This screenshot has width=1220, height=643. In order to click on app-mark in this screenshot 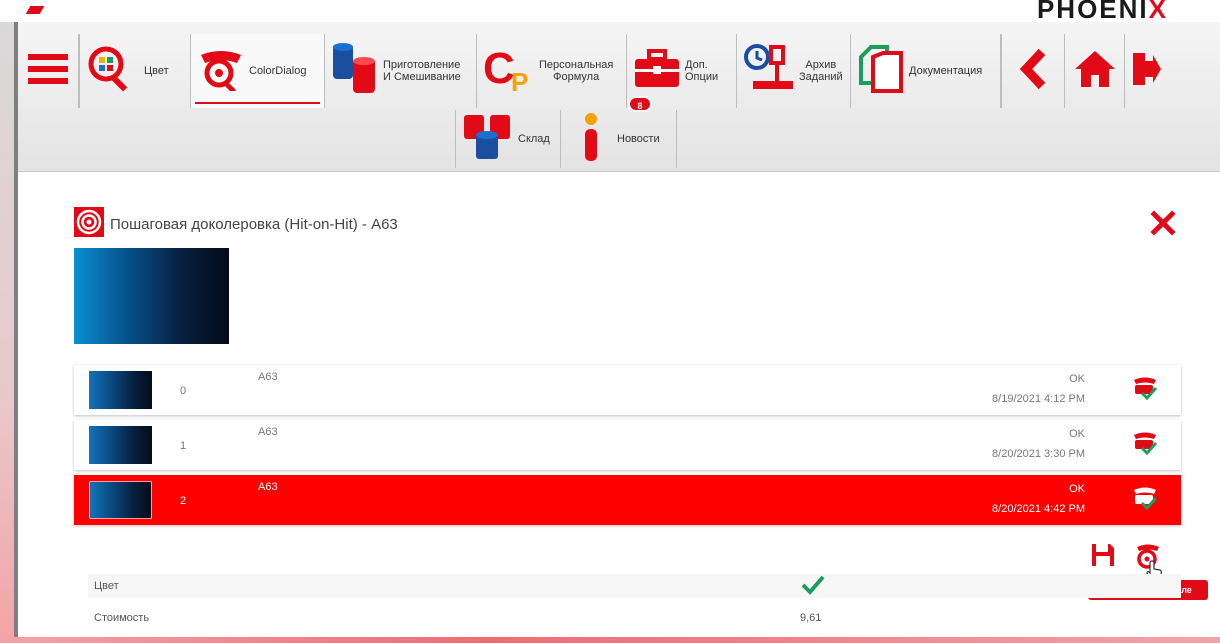, I will do `click(35, 10)`.